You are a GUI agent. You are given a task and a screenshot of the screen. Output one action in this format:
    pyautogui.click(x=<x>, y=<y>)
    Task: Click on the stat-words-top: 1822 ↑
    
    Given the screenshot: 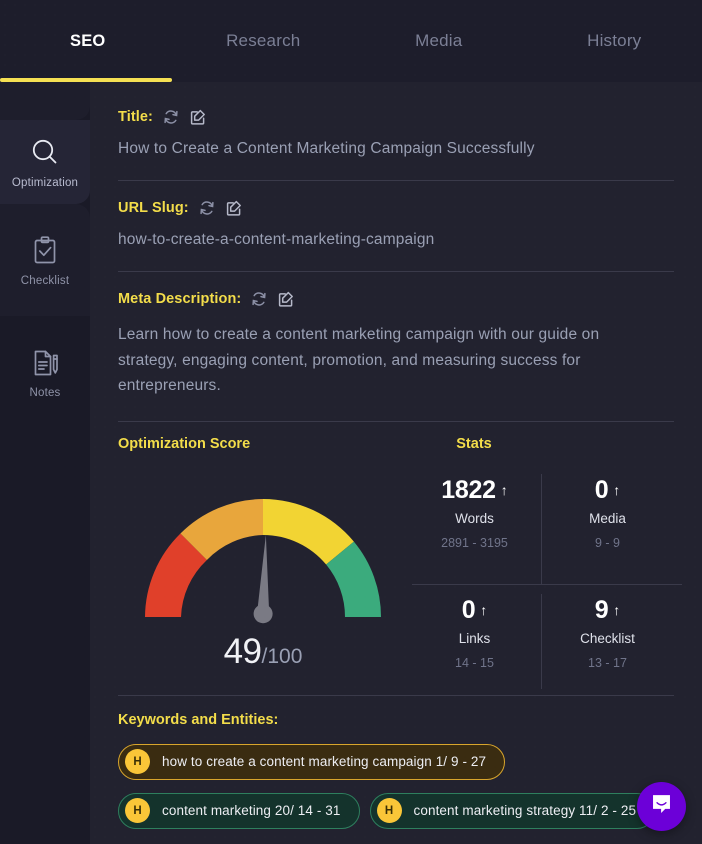 What is the action you would take?
    pyautogui.click(x=474, y=490)
    